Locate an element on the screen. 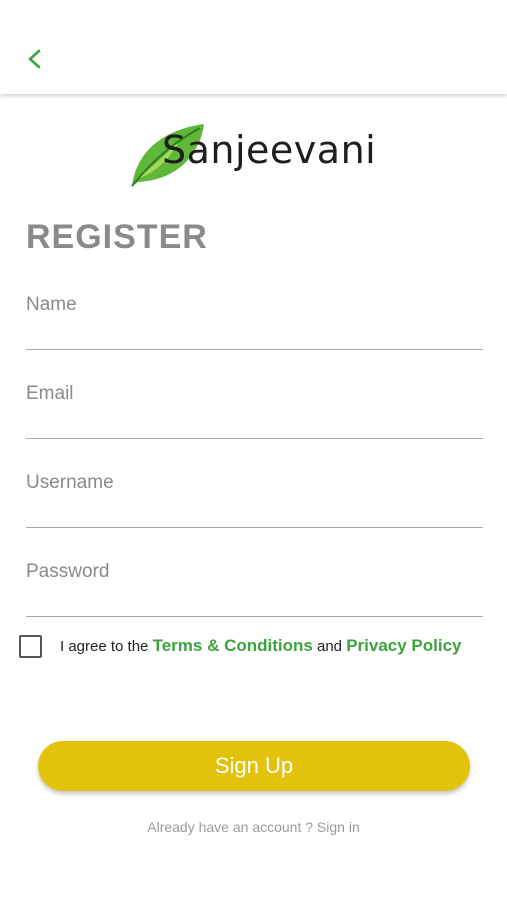 The width and height of the screenshot is (507, 900). email-input is located at coordinates (254, 406).